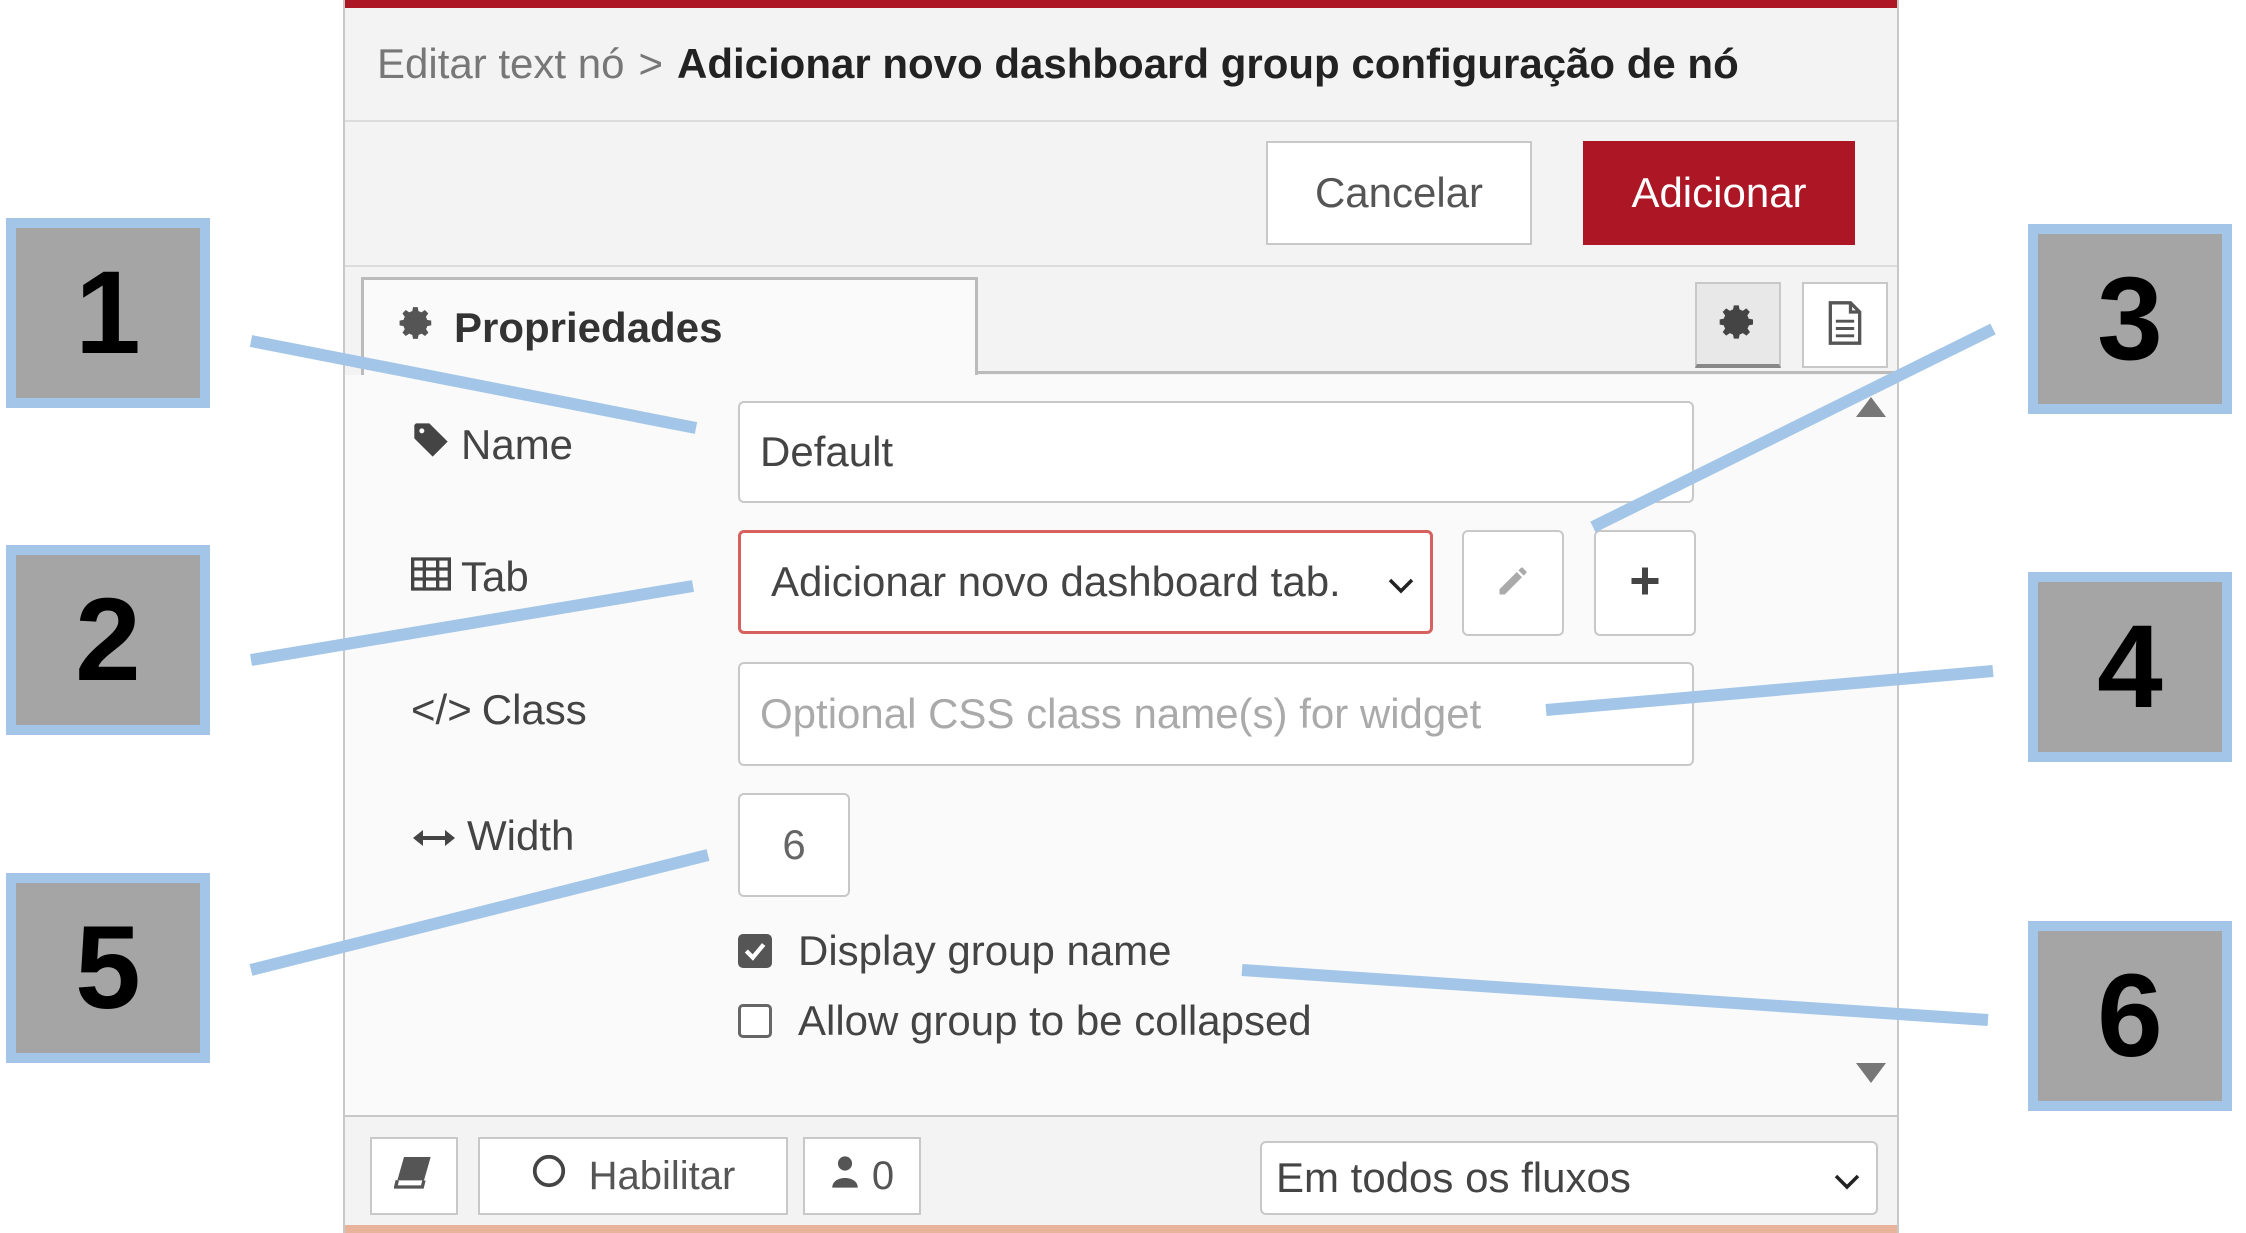  I want to click on allow-collapse-row: Allow group to be collapsed, so click(1025, 1021).